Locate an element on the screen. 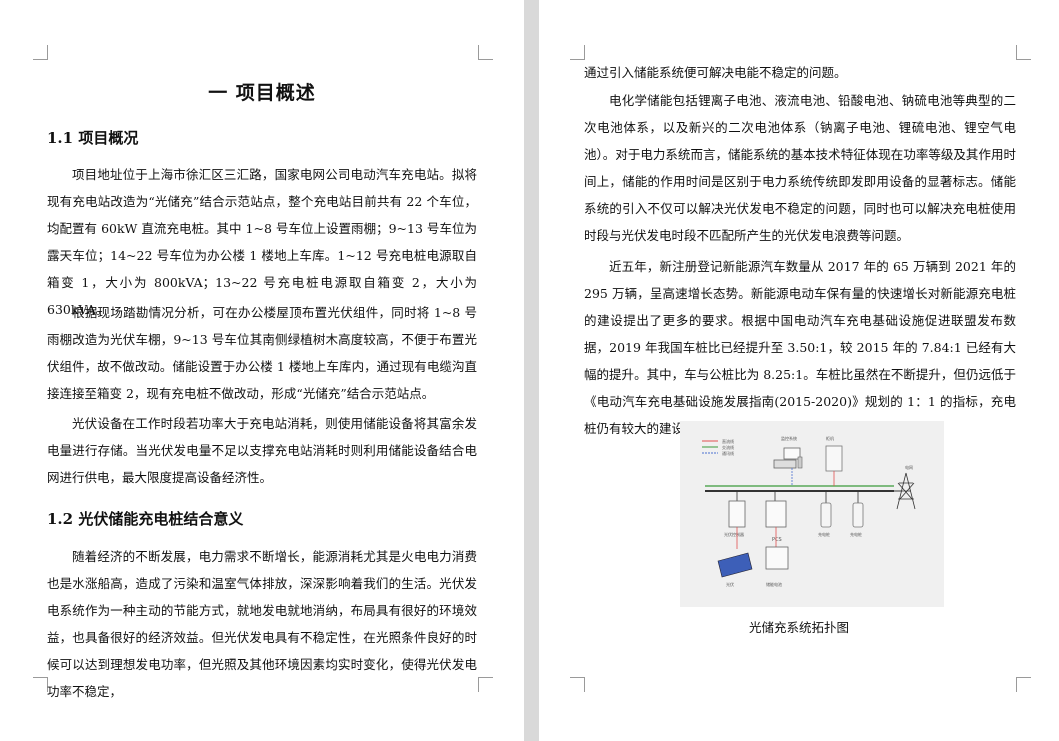 The height and width of the screenshot is (741, 1059). figure-caption: 光储充系统拓扑图 is located at coordinates (798, 627).